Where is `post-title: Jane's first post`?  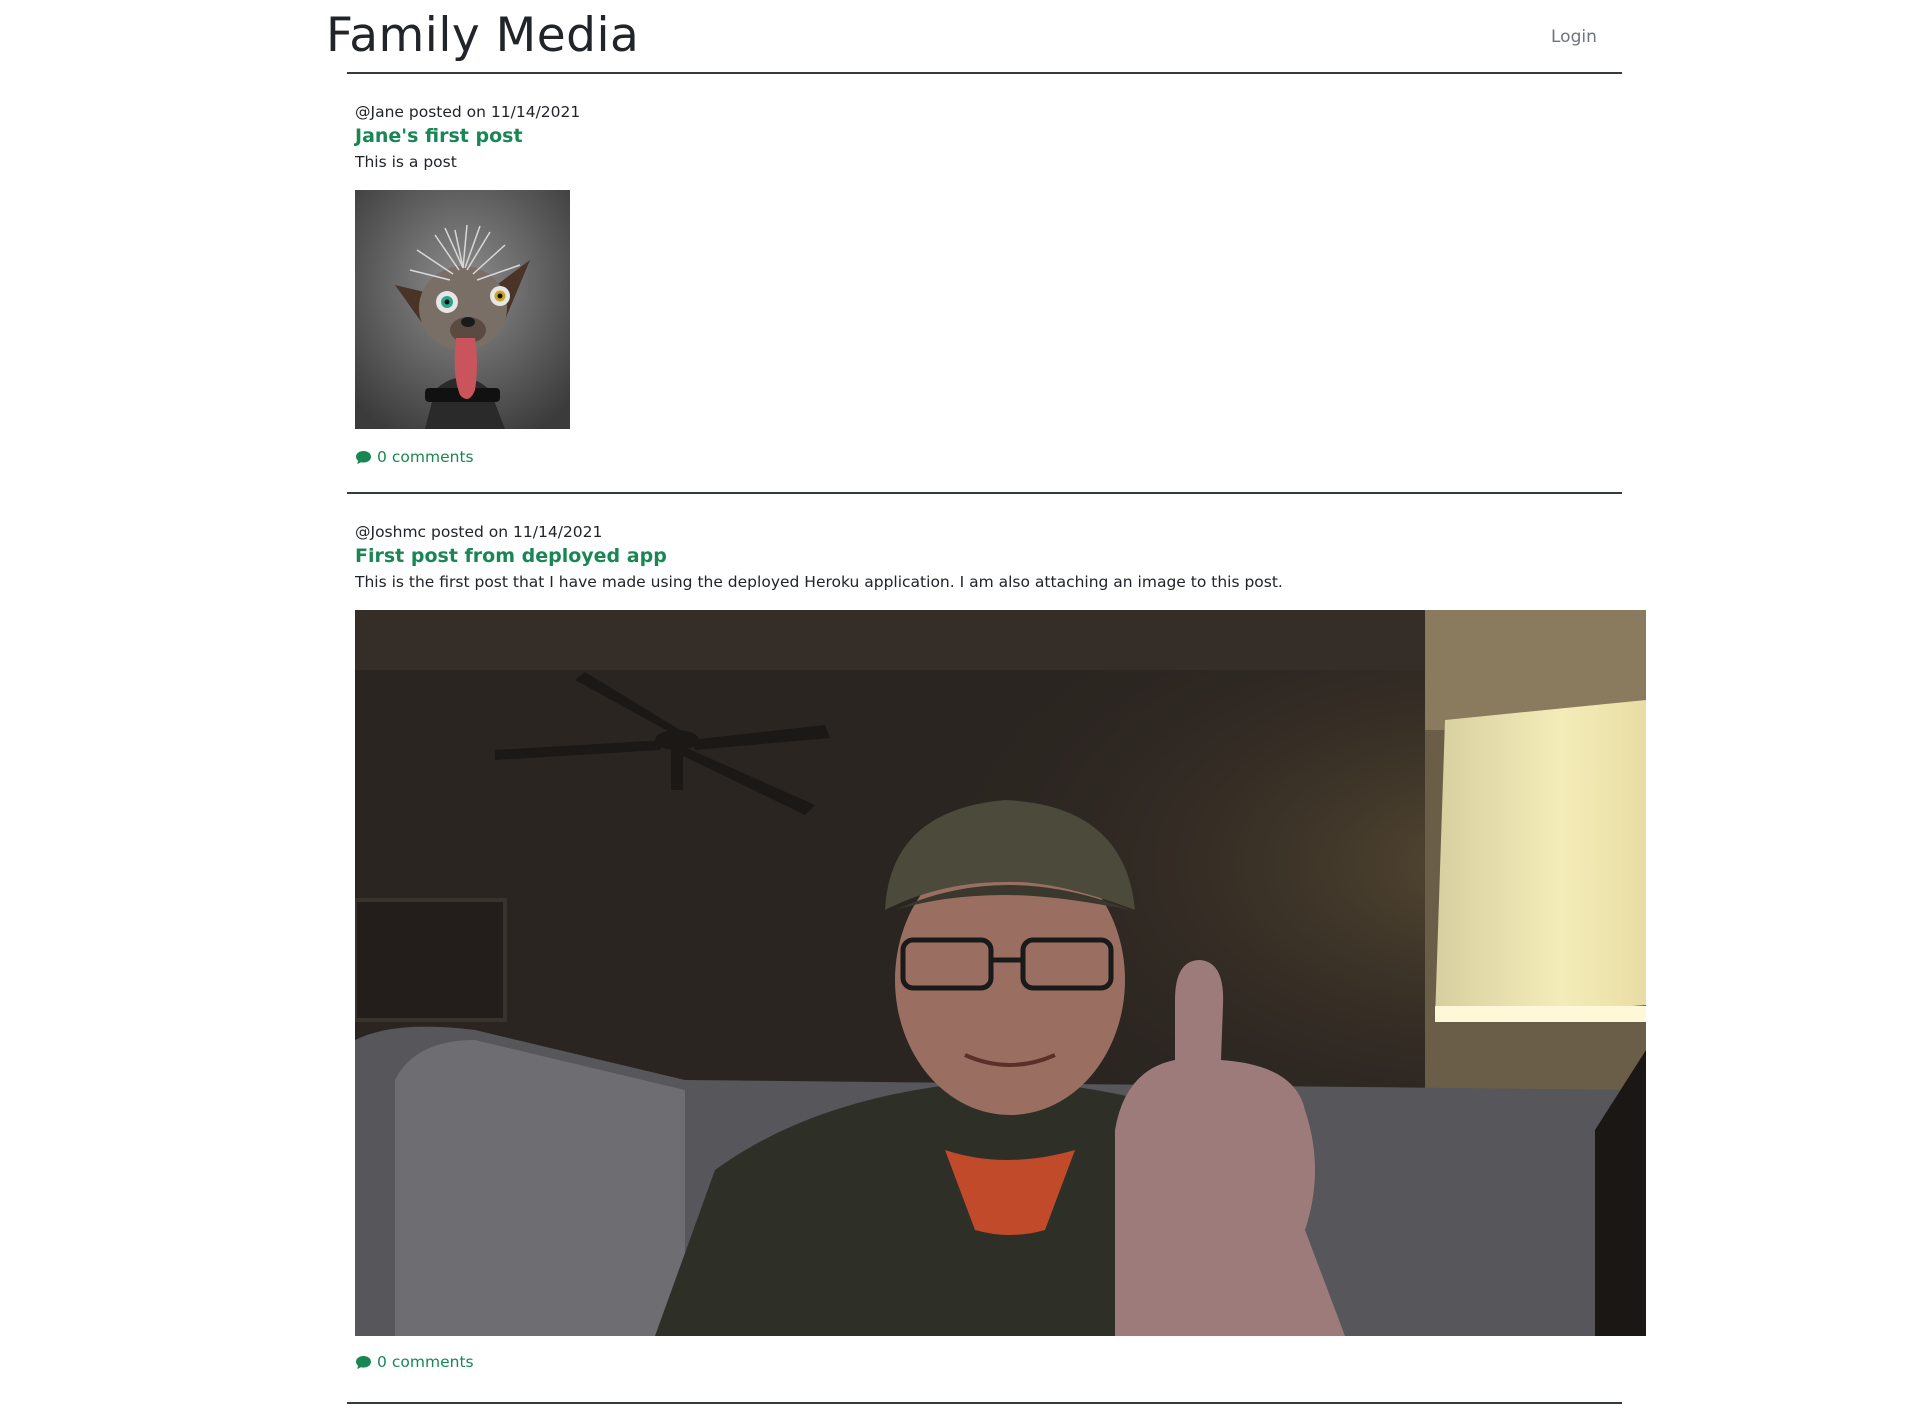 post-title: Jane's first post is located at coordinates (439, 136).